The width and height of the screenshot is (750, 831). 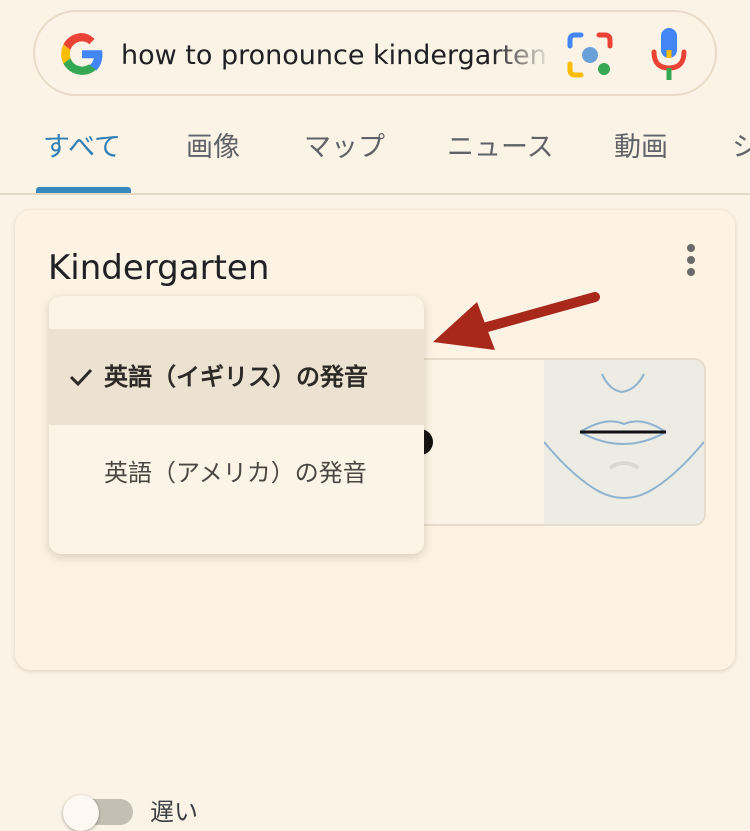 I want to click on mic-icon, so click(x=669, y=55).